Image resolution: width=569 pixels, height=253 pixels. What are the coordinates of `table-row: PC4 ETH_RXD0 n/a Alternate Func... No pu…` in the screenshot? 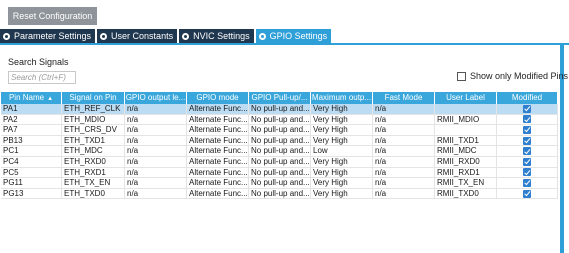 It's located at (279, 162).